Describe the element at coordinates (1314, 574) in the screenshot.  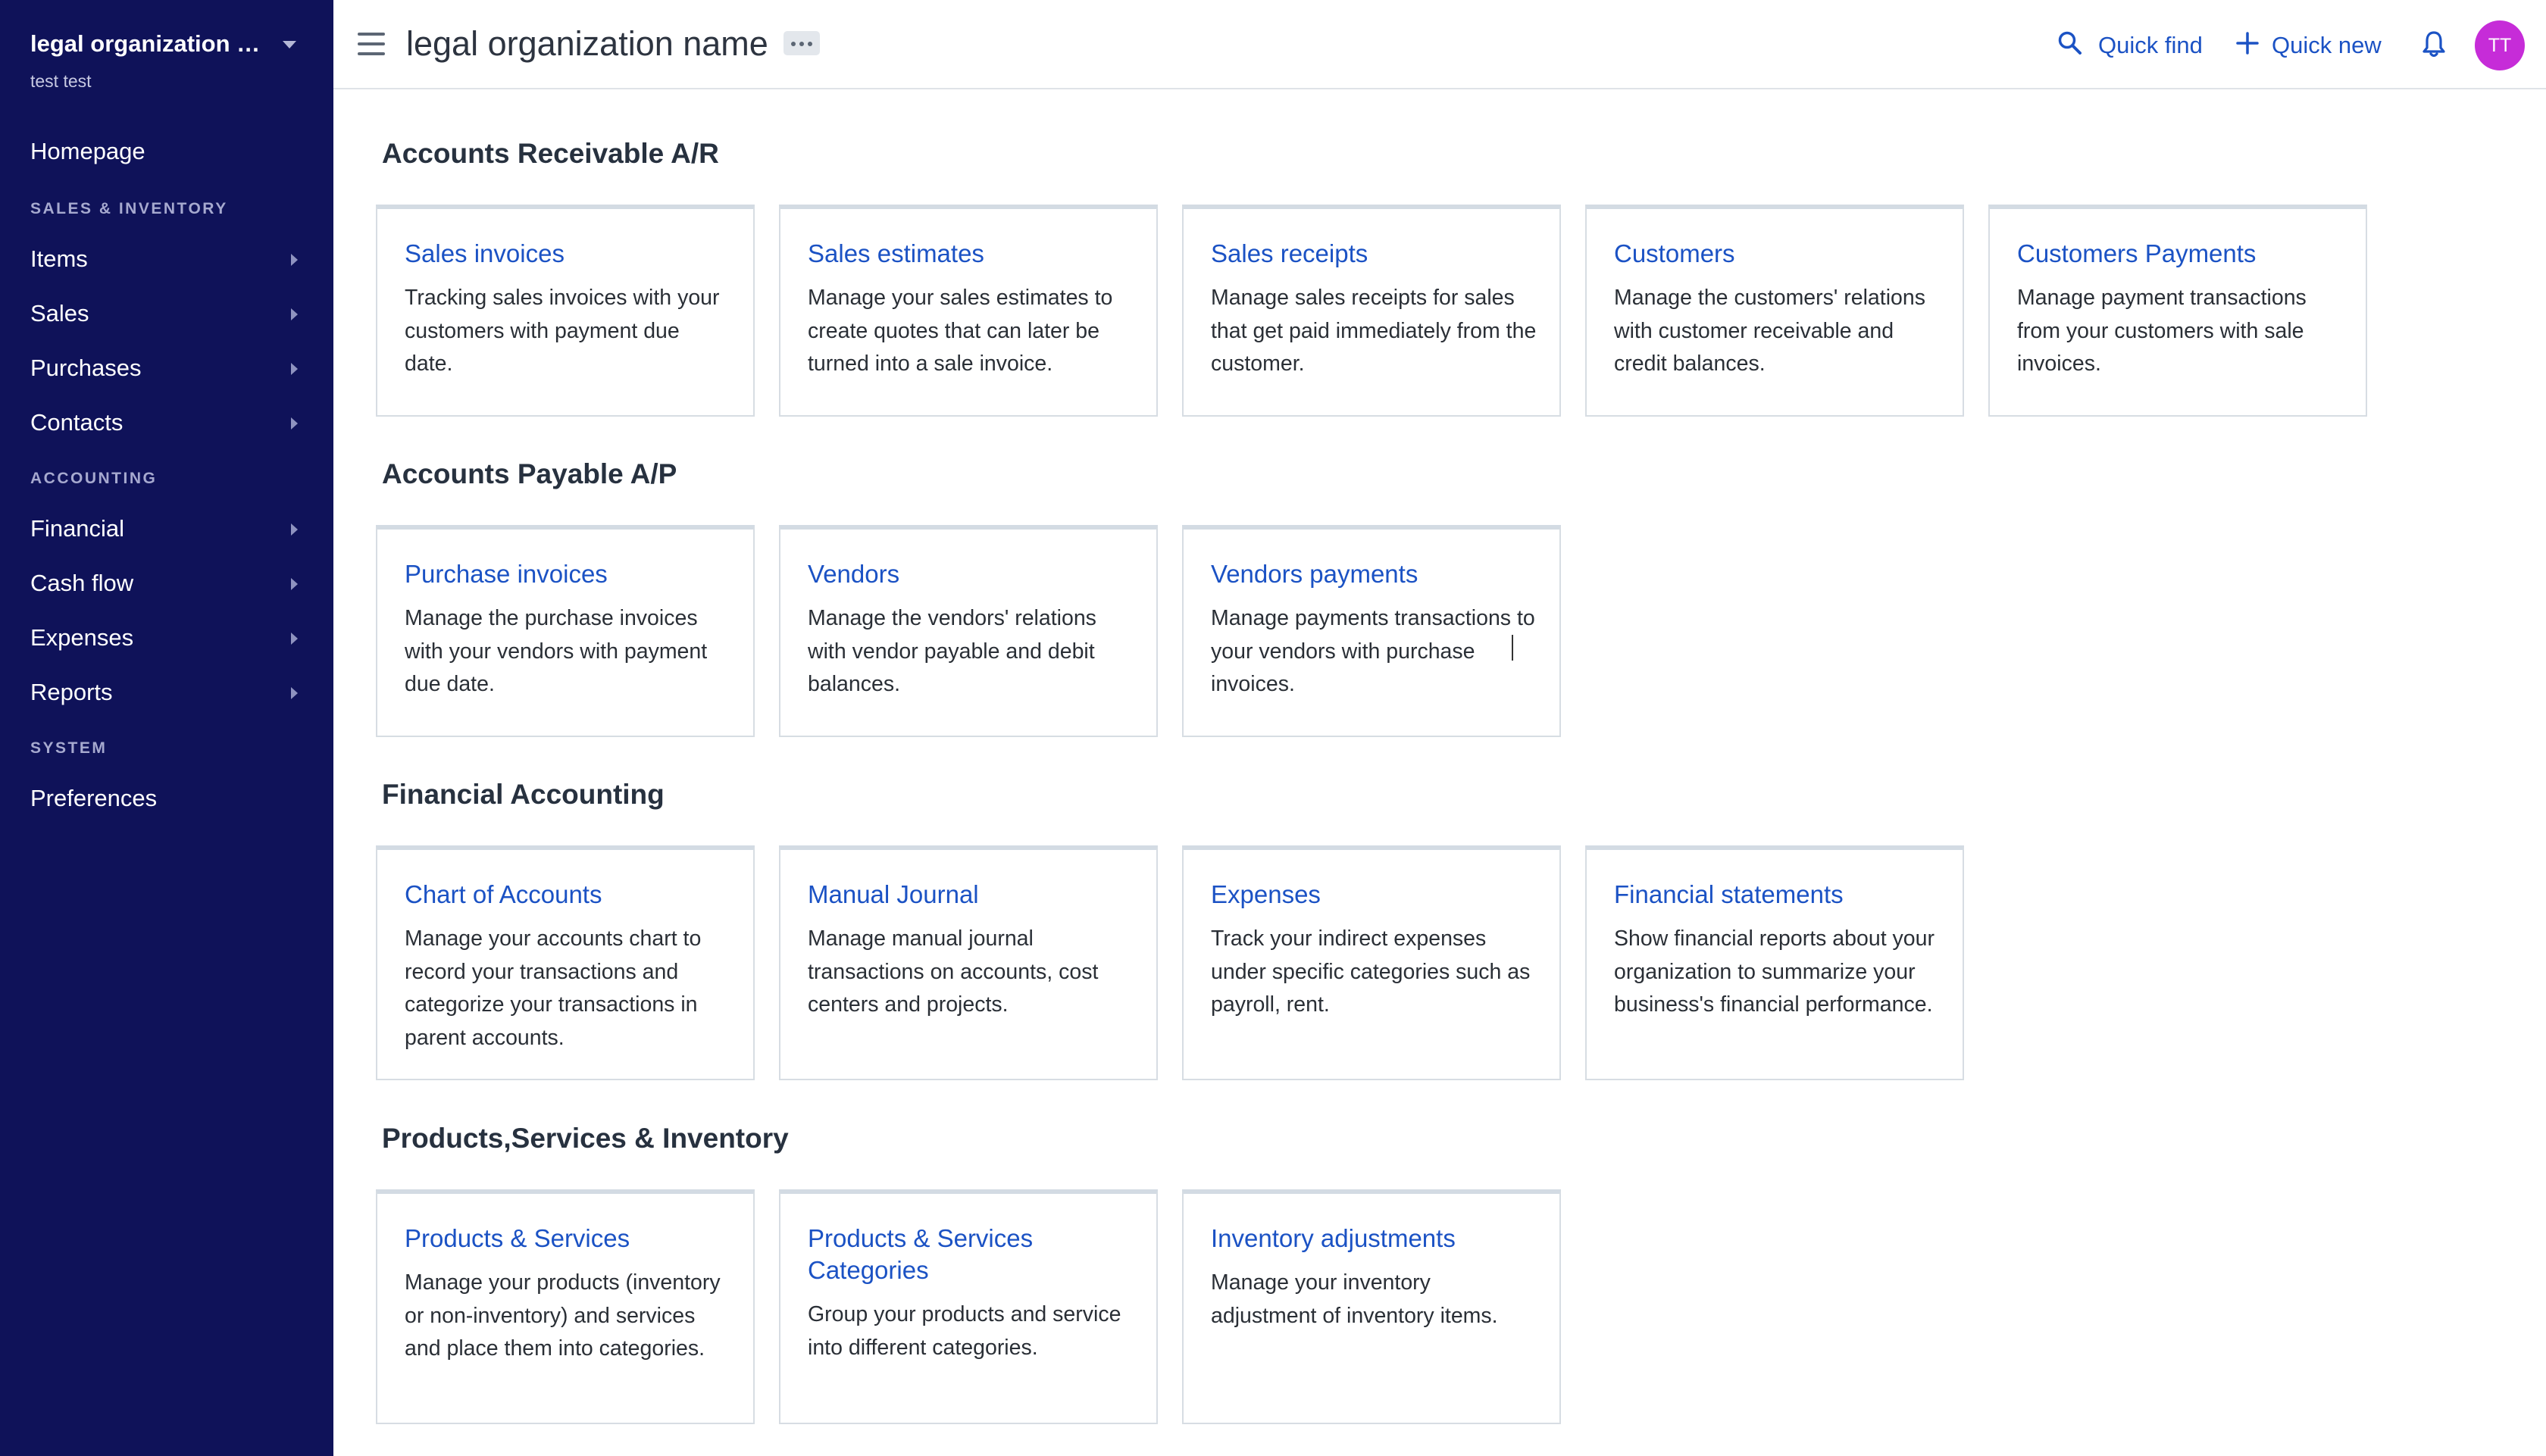
I see `card-title: Vendors payments` at that location.